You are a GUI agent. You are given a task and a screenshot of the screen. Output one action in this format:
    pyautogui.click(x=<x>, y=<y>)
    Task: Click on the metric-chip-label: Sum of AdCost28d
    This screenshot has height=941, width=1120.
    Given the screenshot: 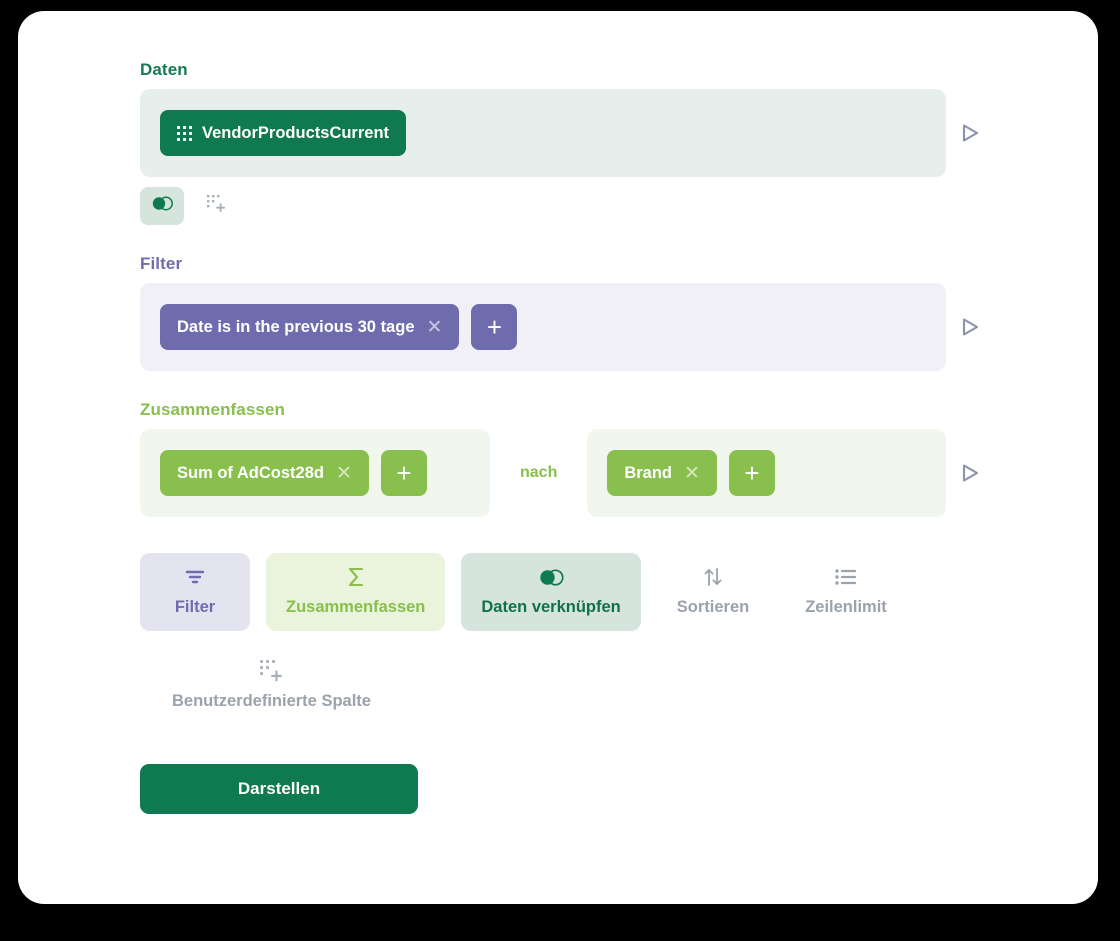 What is the action you would take?
    pyautogui.click(x=250, y=472)
    